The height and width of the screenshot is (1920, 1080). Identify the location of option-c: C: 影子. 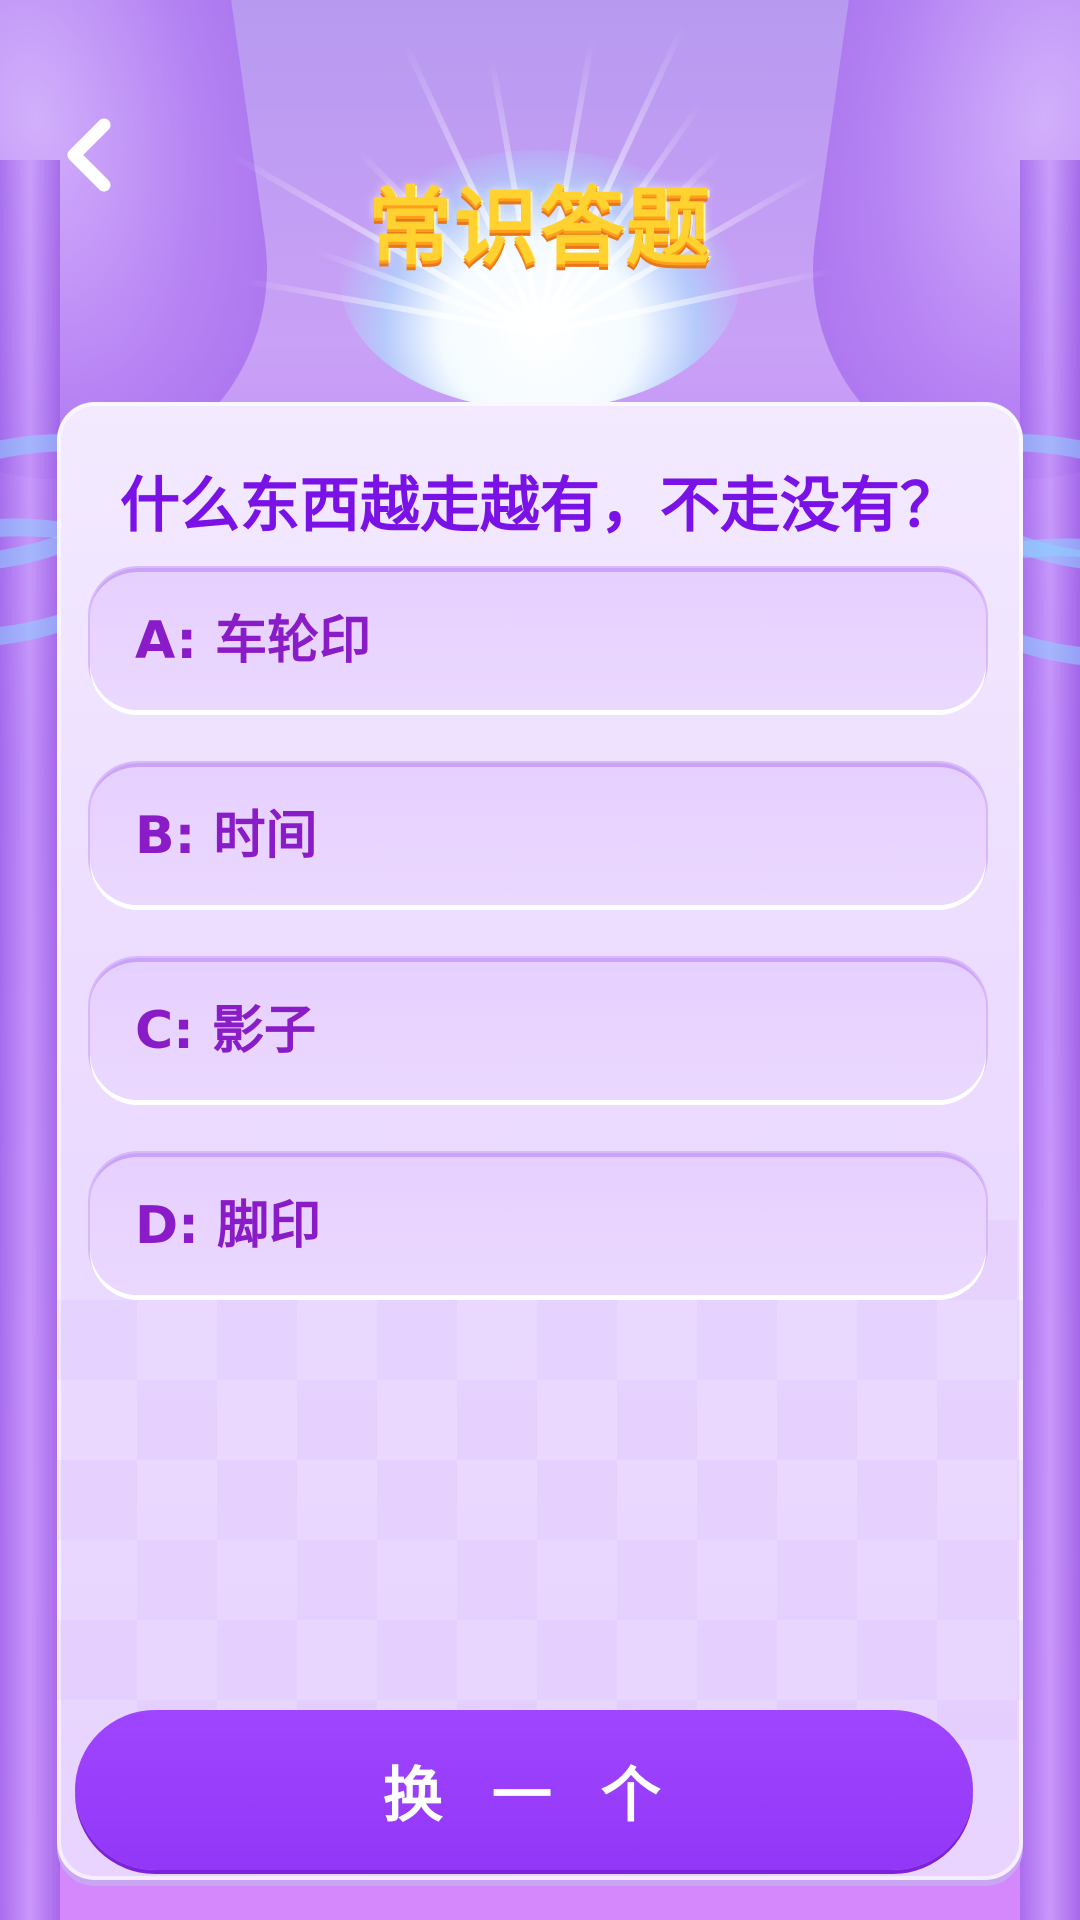
(538, 1029).